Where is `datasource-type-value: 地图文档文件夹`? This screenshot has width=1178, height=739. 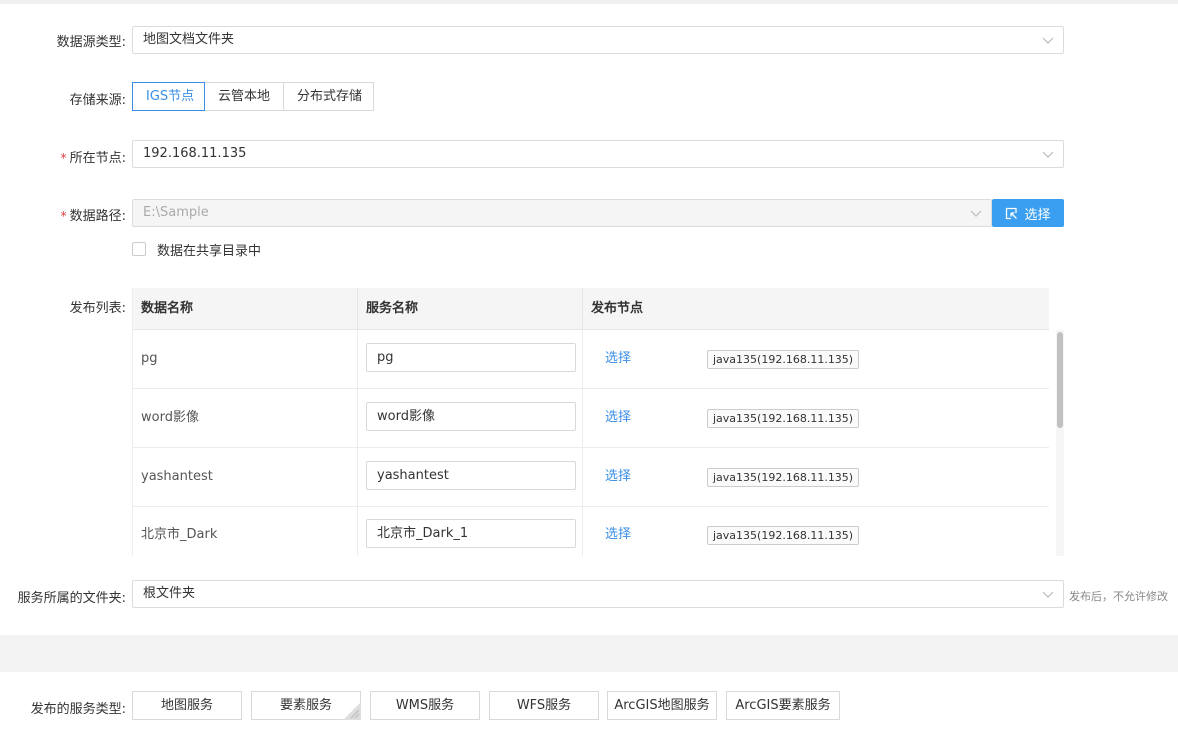 datasource-type-value: 地图文档文件夹 is located at coordinates (189, 39).